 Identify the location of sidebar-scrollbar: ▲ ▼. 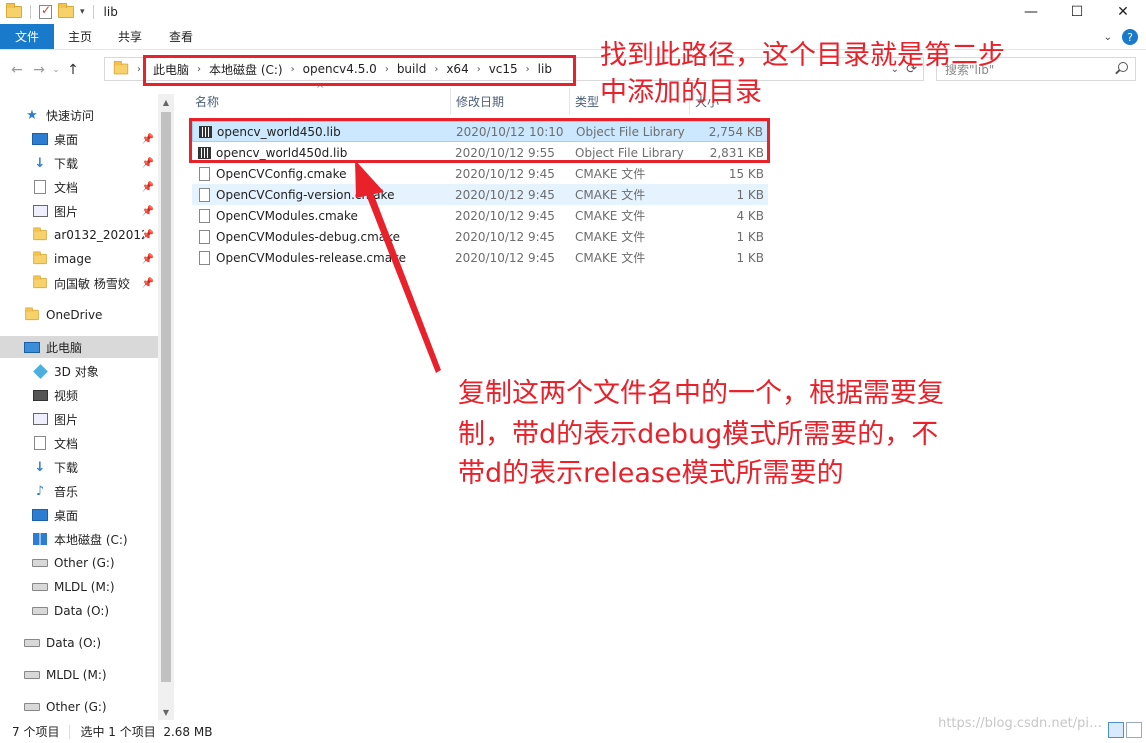
(166, 407).